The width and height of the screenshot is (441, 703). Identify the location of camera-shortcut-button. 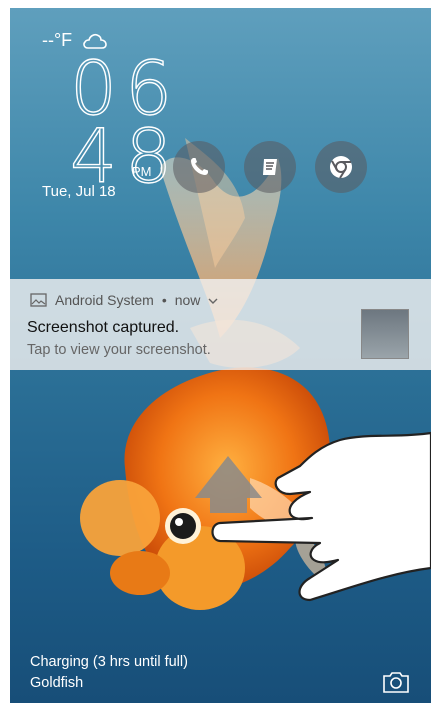
(396, 682).